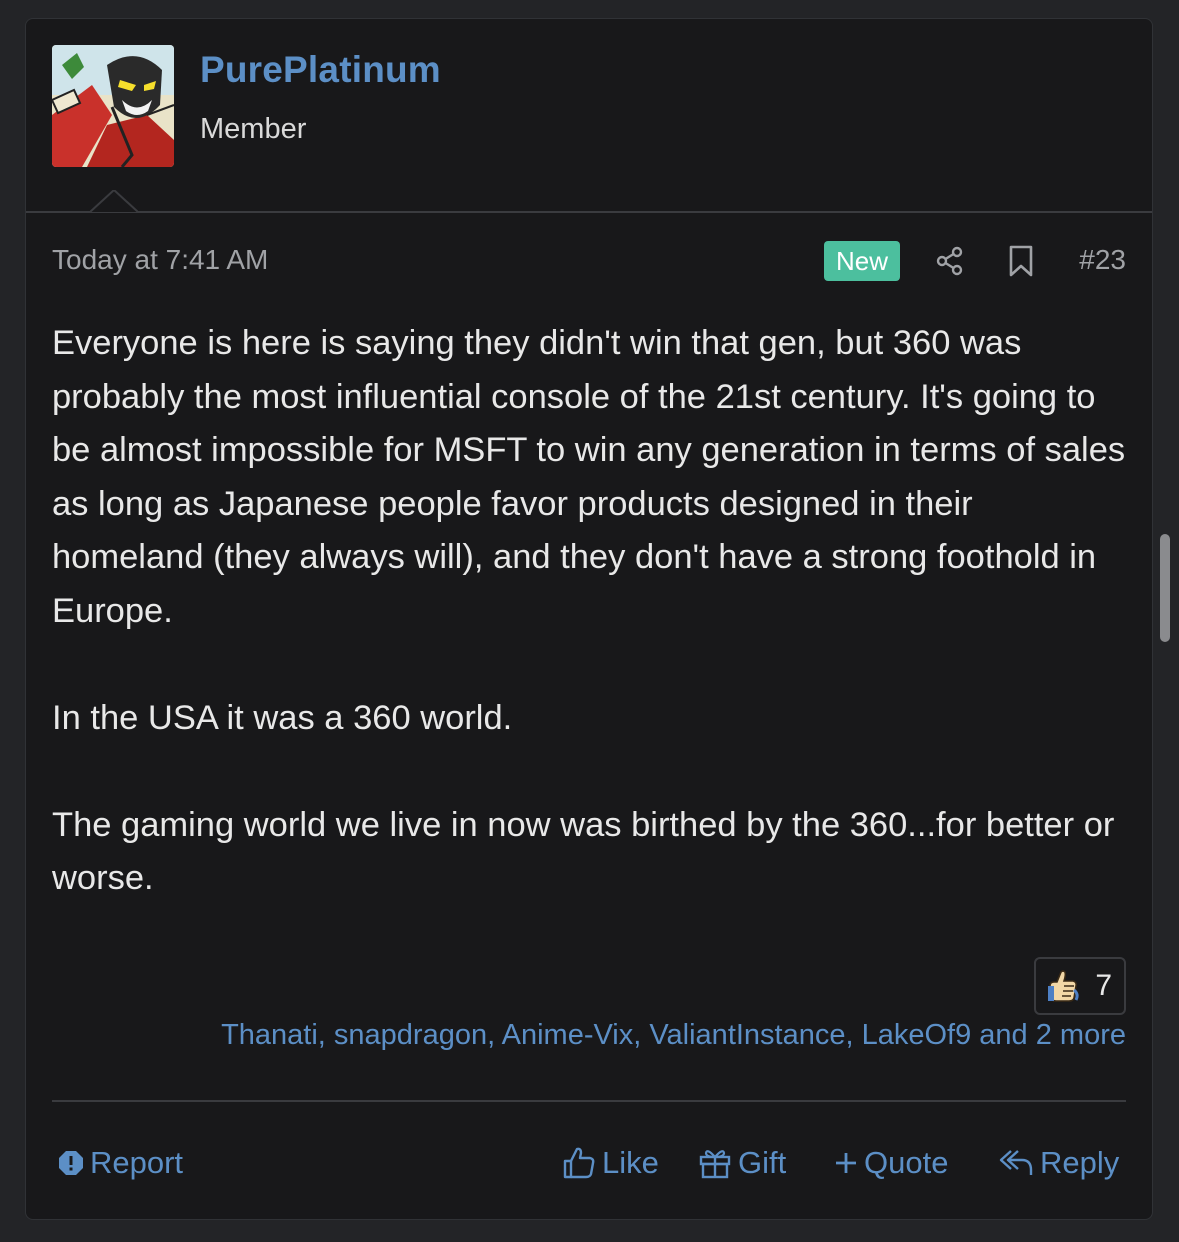  What do you see at coordinates (762, 1162) in the screenshot?
I see `gift-label: Gift` at bounding box center [762, 1162].